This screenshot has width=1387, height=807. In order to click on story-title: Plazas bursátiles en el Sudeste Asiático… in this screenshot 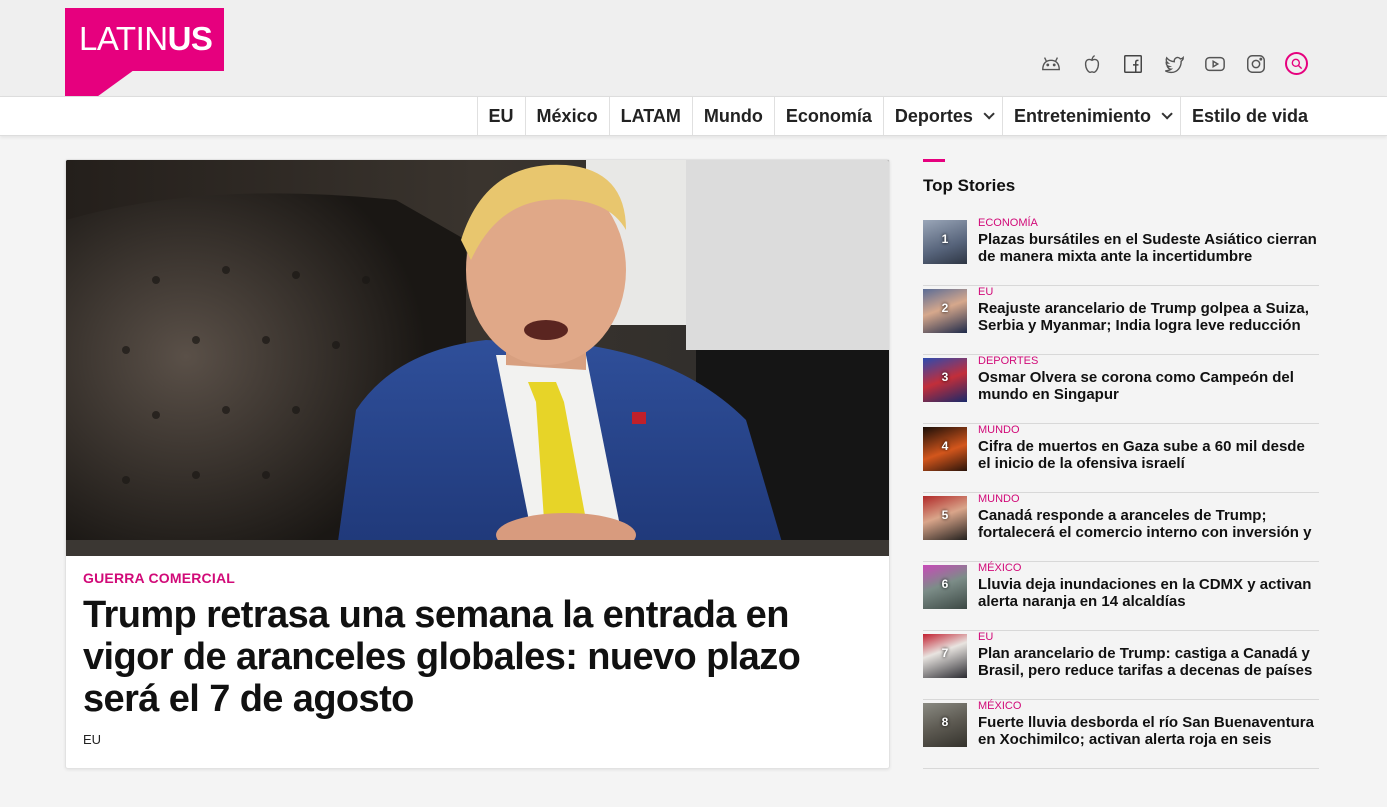, I will do `click(1148, 248)`.